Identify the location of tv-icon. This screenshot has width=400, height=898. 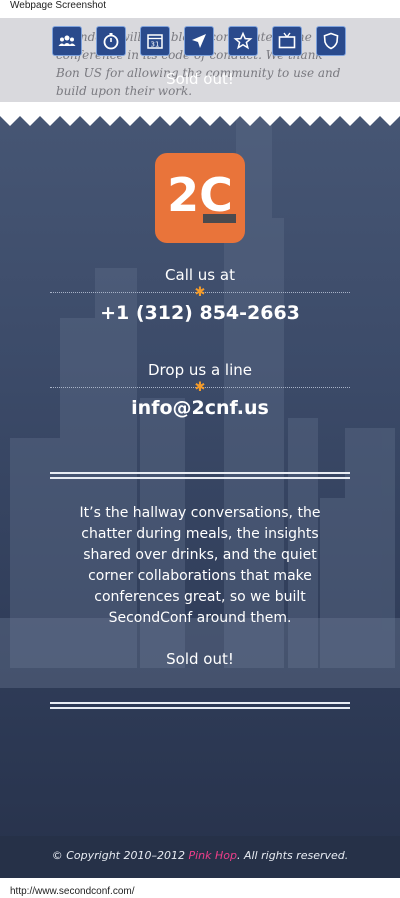
(287, 40).